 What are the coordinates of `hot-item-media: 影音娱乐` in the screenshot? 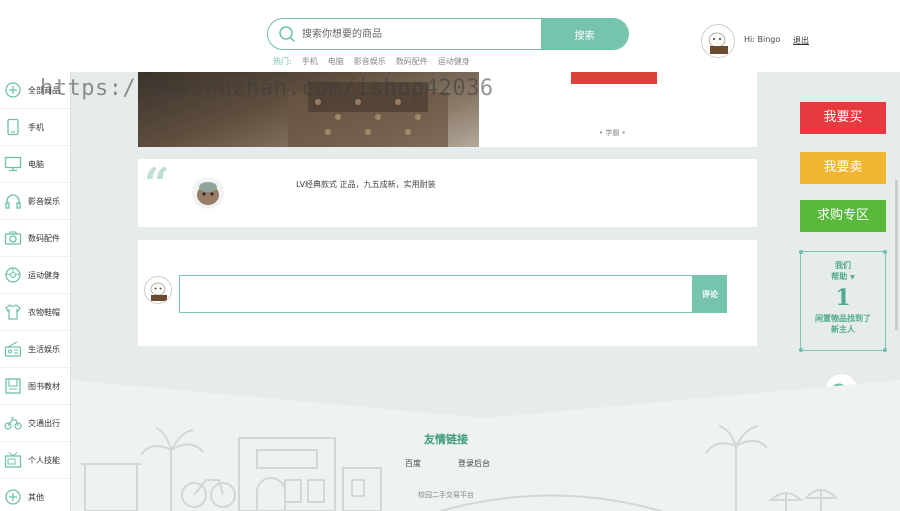 It's located at (370, 61).